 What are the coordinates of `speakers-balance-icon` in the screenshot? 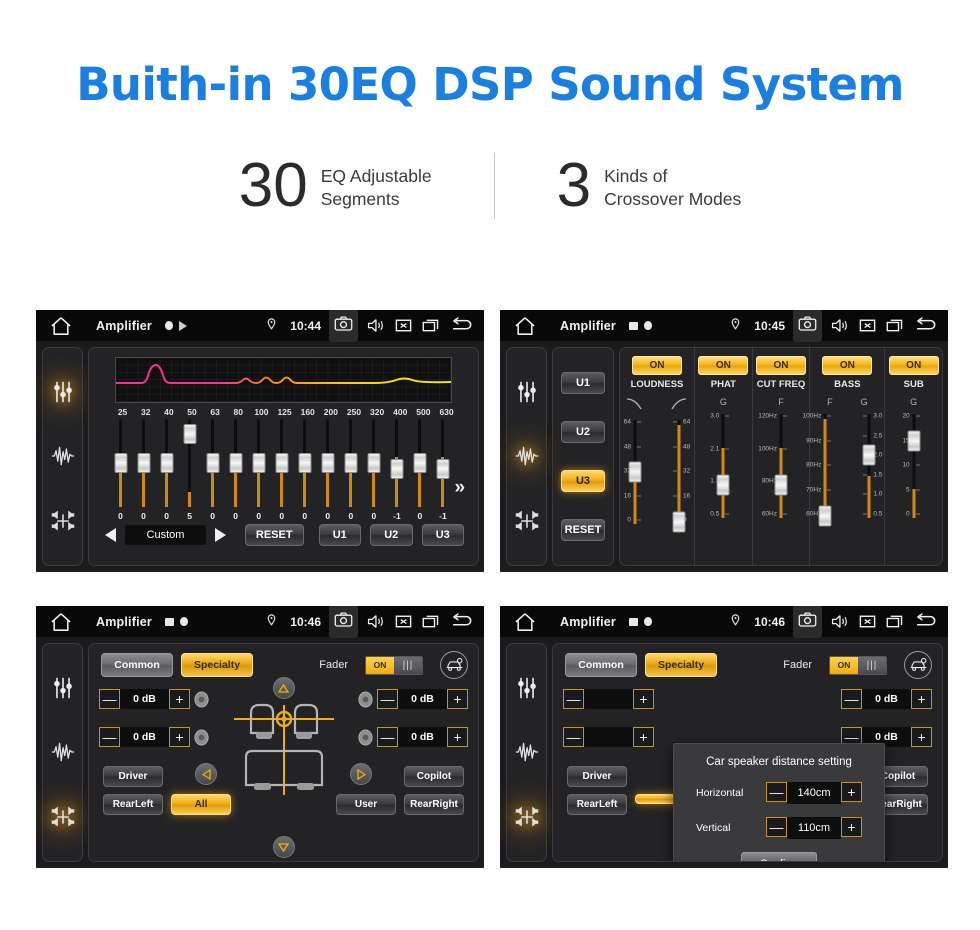 It's located at (63, 521).